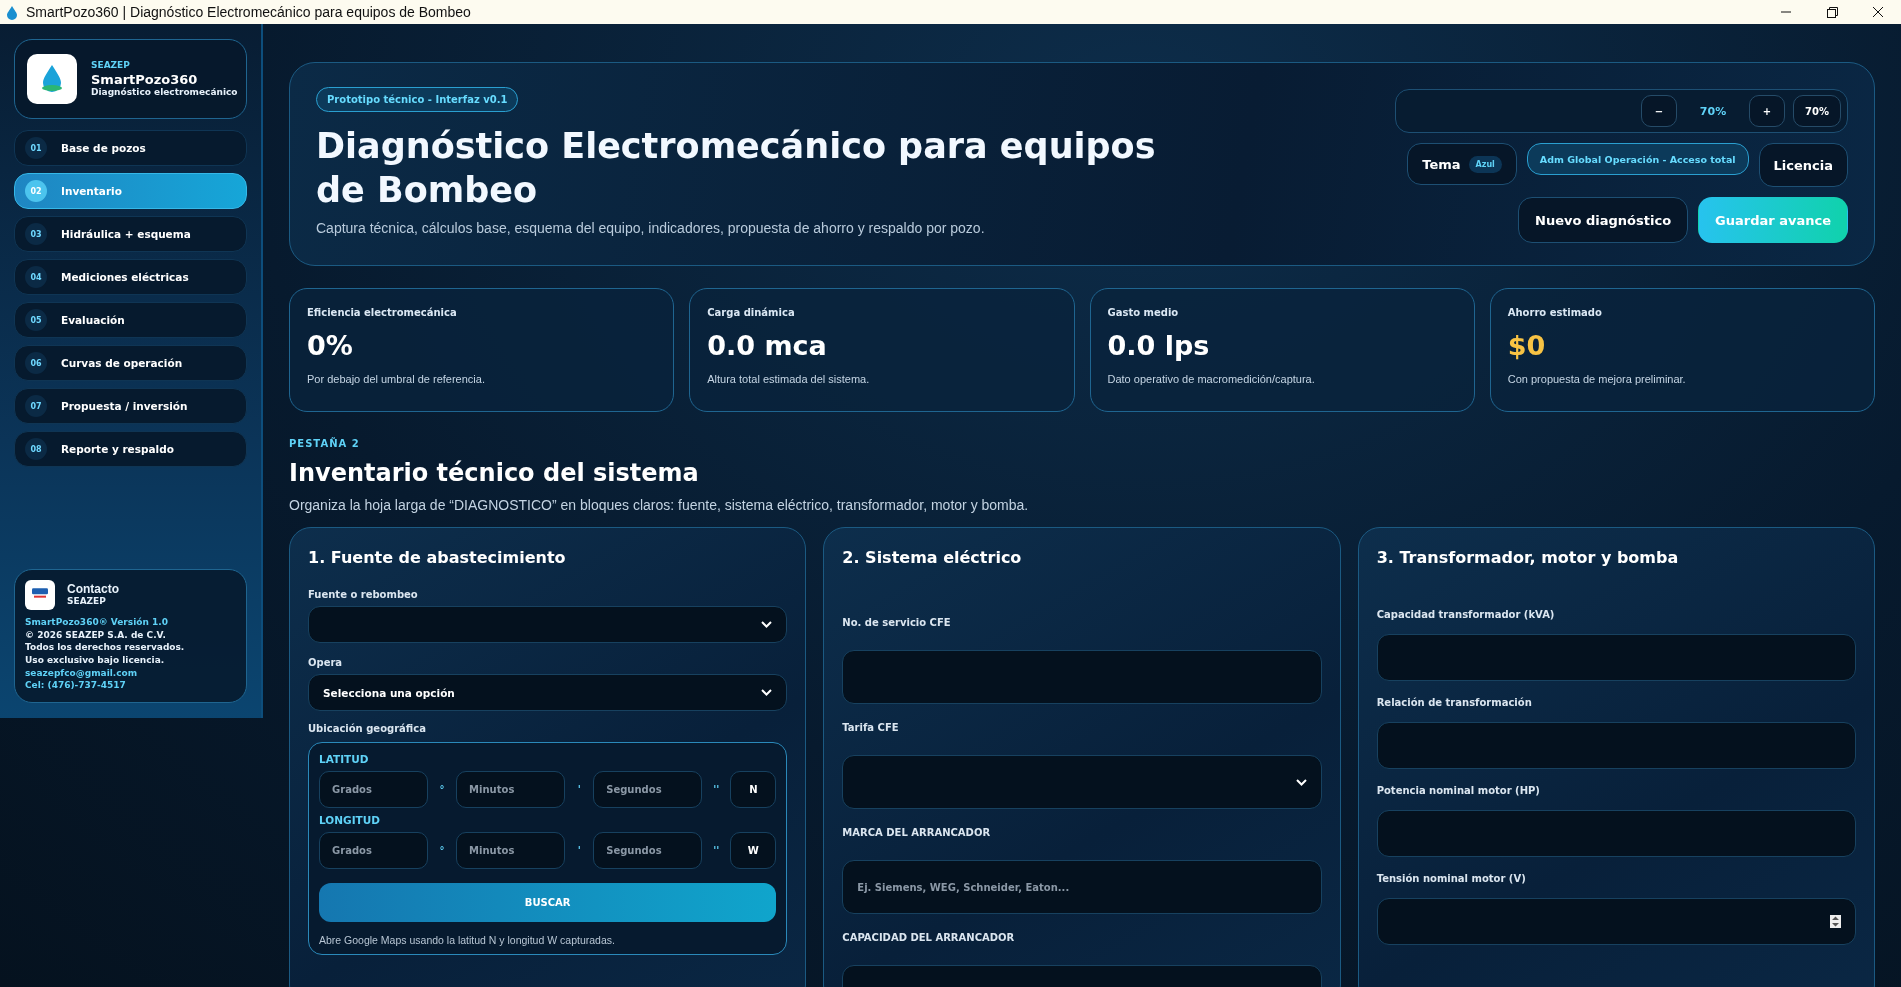 This screenshot has height=987, width=1901. I want to click on stat-value: 0%, so click(330, 345).